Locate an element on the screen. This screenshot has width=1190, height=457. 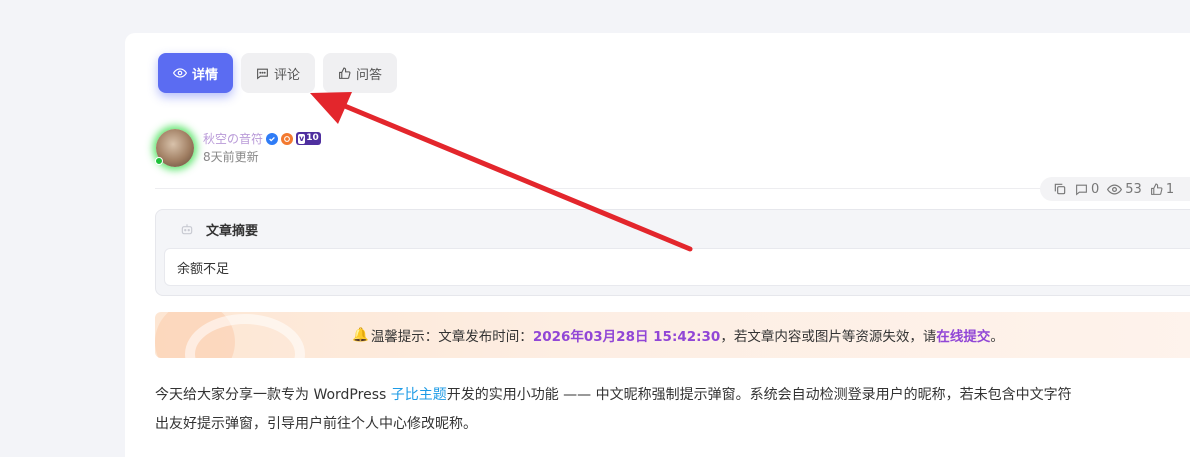
tab-qa-label: 问答 is located at coordinates (369, 75).